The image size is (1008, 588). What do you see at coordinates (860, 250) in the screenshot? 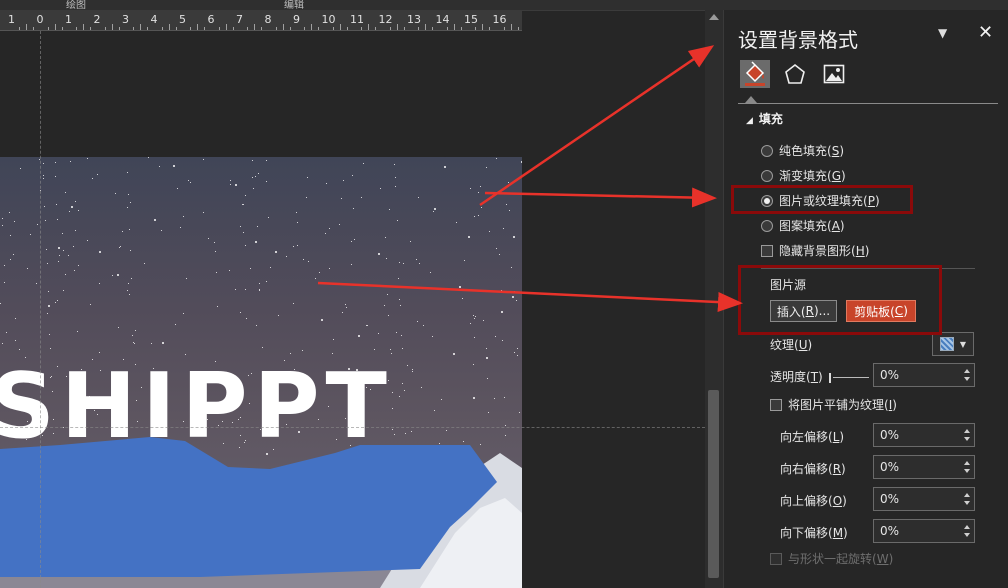
I see `hide-graphics-key: H` at bounding box center [860, 250].